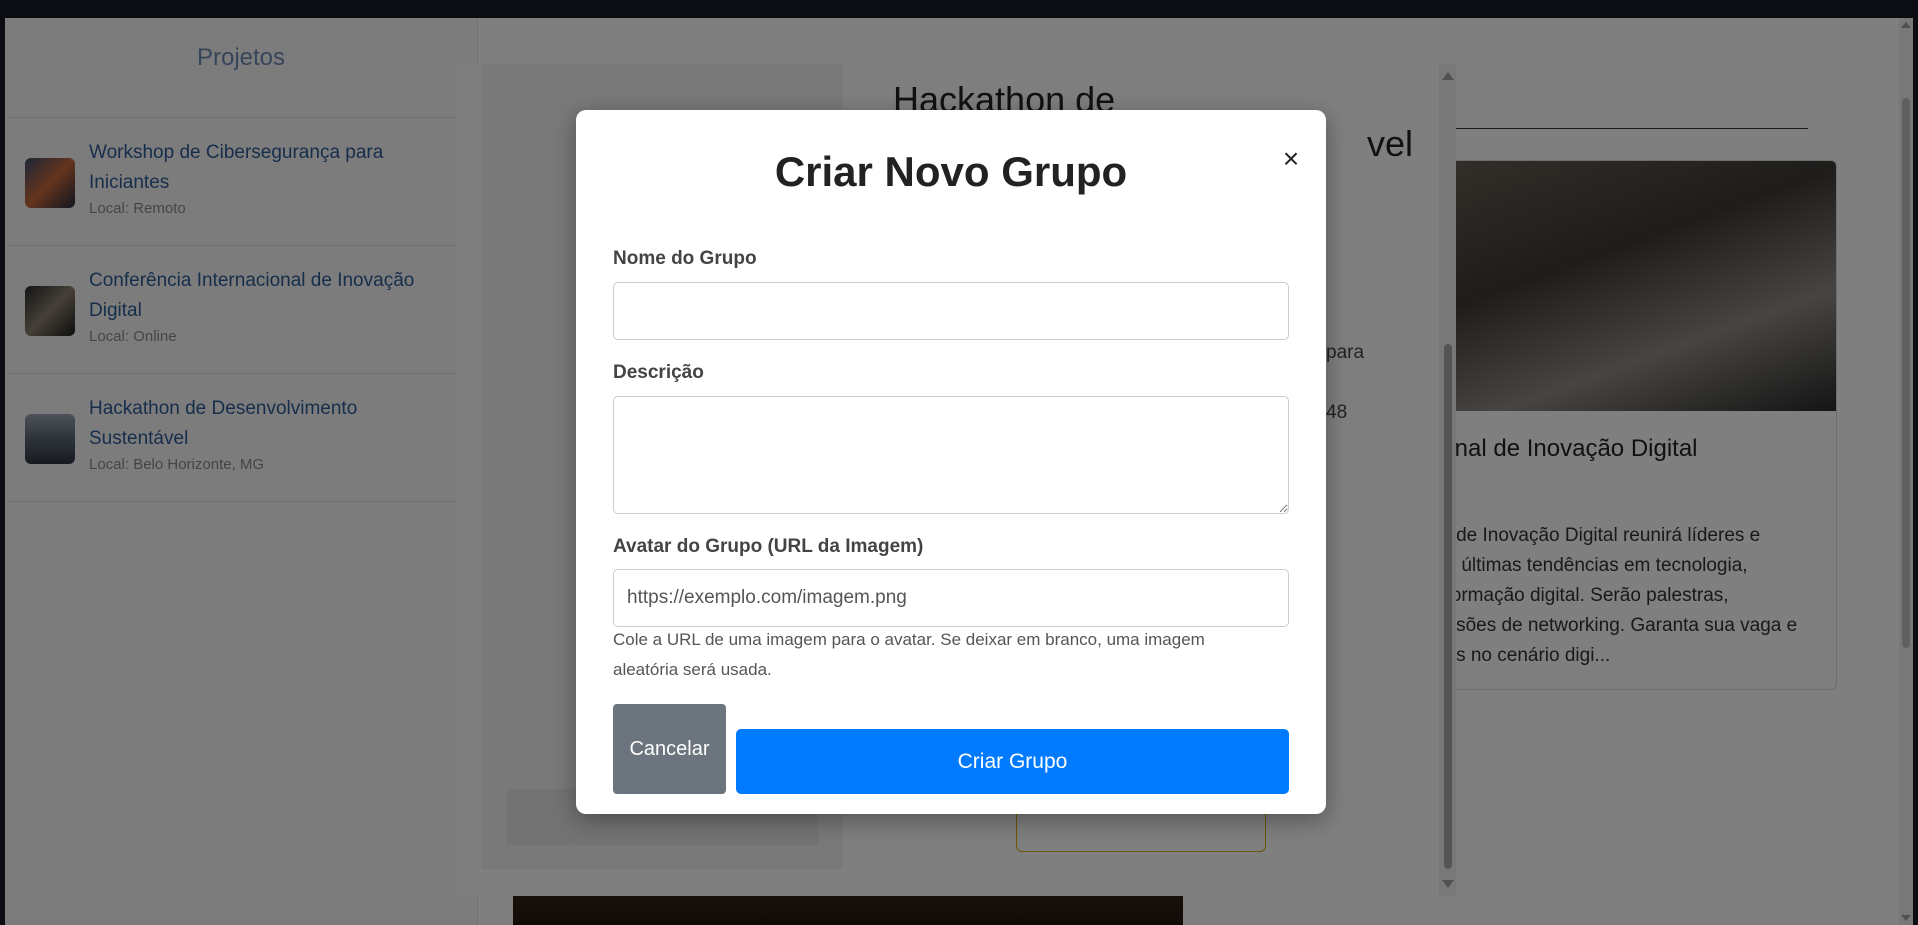  What do you see at coordinates (951, 311) in the screenshot?
I see `group-name-input` at bounding box center [951, 311].